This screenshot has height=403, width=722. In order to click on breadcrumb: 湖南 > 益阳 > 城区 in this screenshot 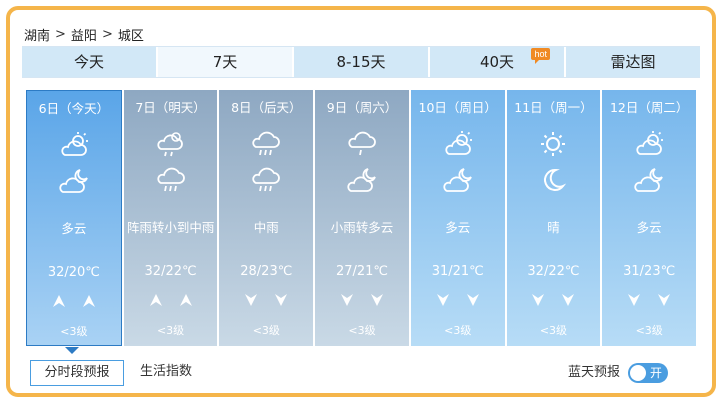, I will do `click(84, 34)`.